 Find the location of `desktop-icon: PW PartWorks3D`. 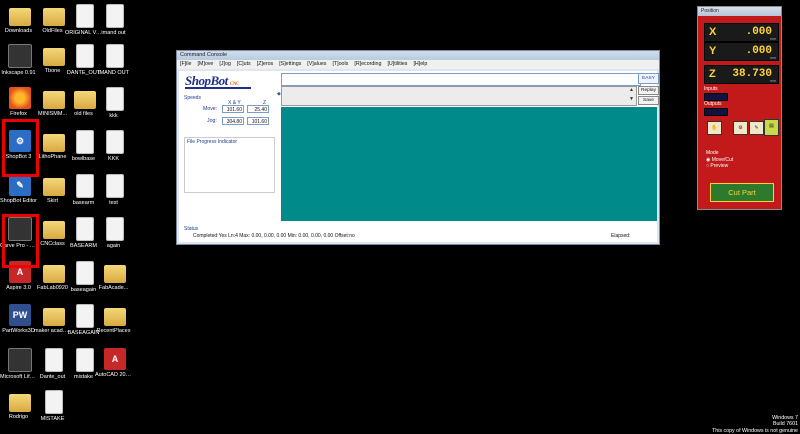

desktop-icon: PW PartWorks3D is located at coordinates (19, 319).